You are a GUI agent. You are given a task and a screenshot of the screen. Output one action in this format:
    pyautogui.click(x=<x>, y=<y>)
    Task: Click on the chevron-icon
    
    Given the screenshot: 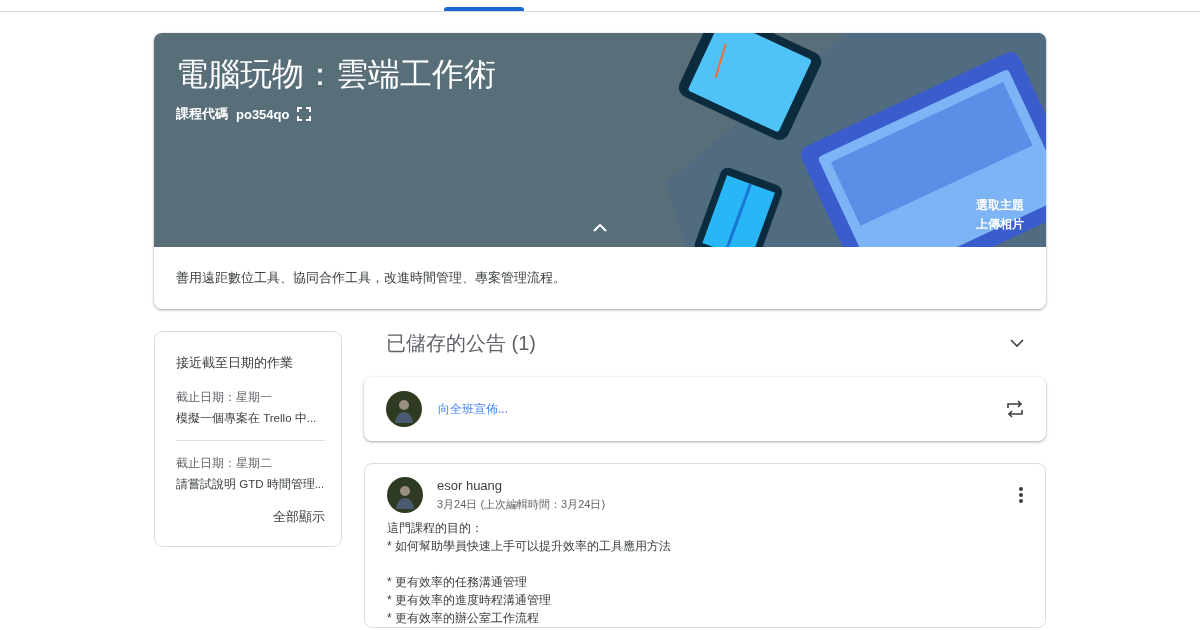 What is the action you would take?
    pyautogui.click(x=1017, y=343)
    